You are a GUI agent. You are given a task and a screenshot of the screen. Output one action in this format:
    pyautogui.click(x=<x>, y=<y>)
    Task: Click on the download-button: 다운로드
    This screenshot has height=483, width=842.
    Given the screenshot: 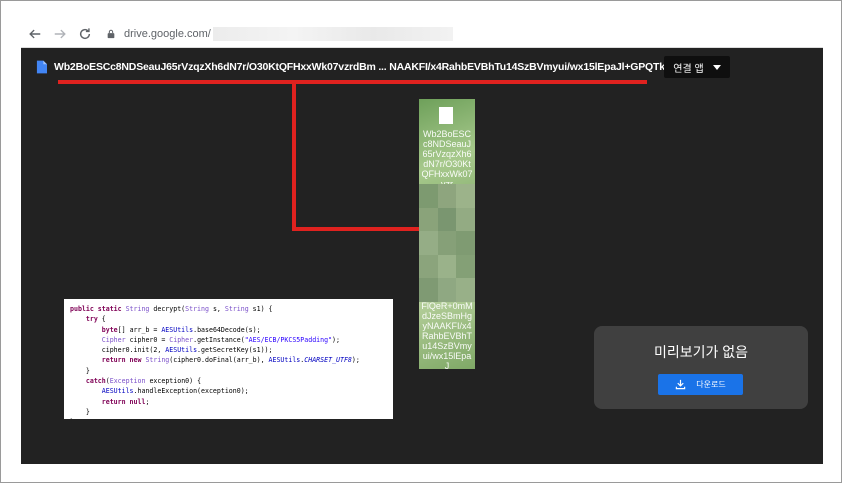 What is the action you would take?
    pyautogui.click(x=700, y=384)
    